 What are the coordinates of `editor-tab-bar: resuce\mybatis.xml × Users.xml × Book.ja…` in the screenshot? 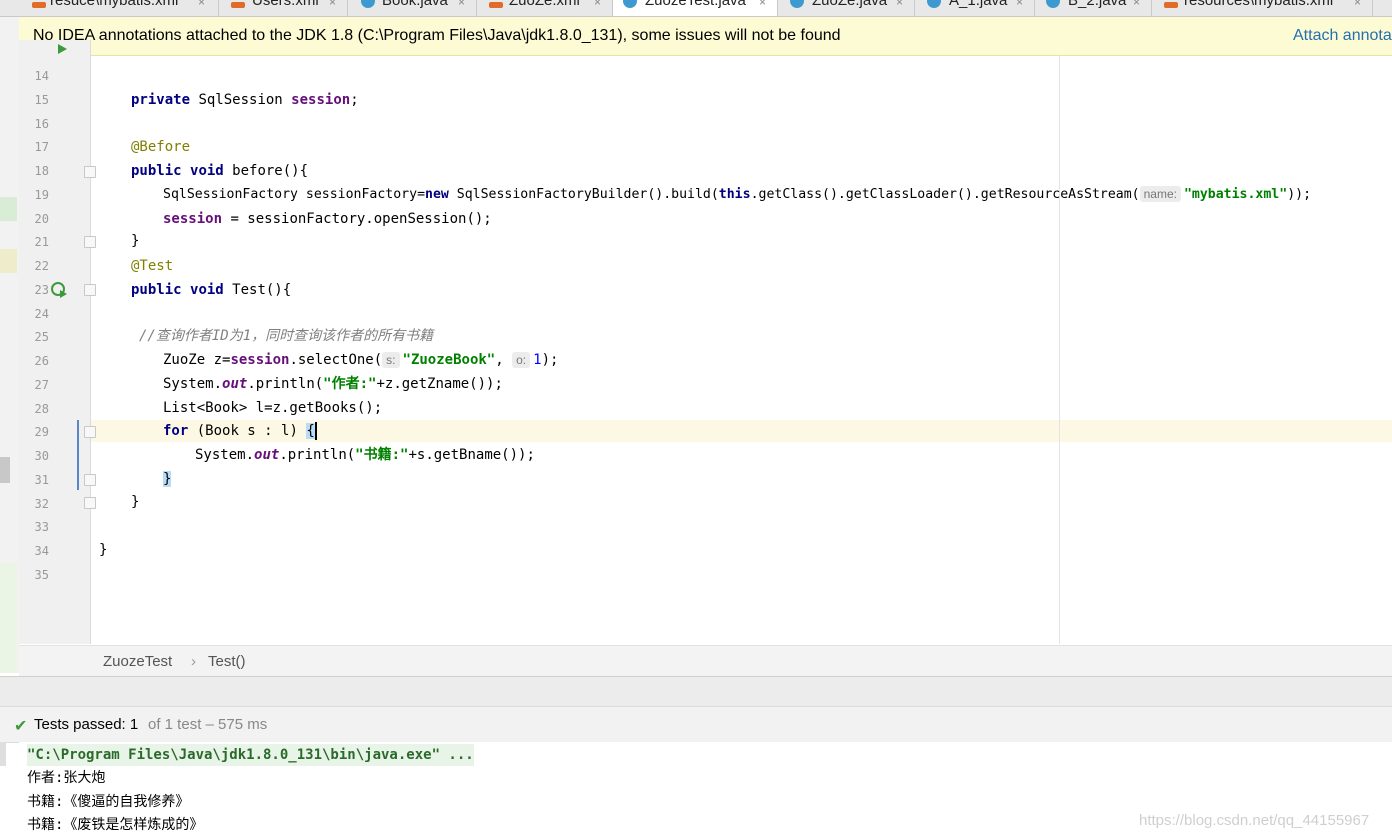 It's located at (696, 8).